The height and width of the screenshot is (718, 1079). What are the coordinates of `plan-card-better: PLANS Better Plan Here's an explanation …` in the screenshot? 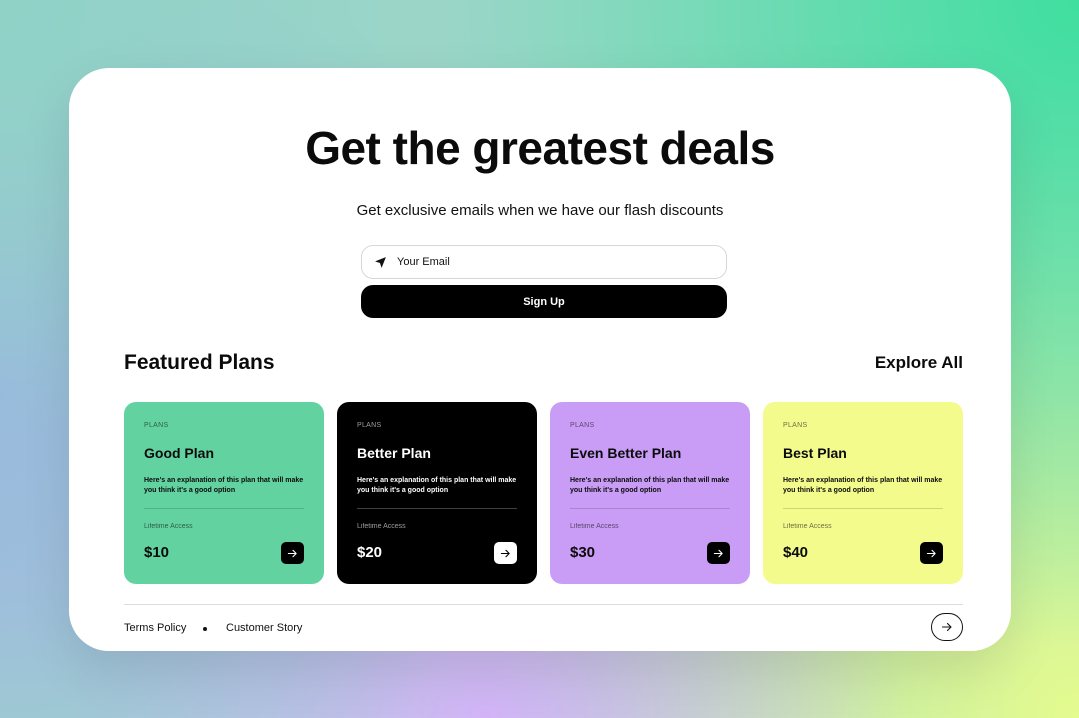 It's located at (437, 493).